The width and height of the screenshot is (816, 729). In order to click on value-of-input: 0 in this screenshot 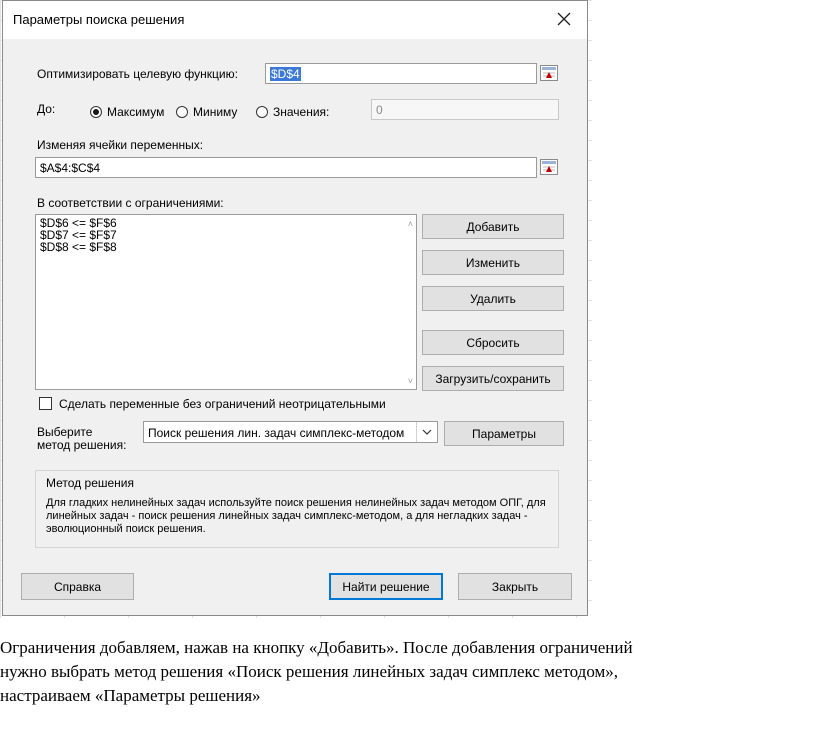, I will do `click(465, 109)`.